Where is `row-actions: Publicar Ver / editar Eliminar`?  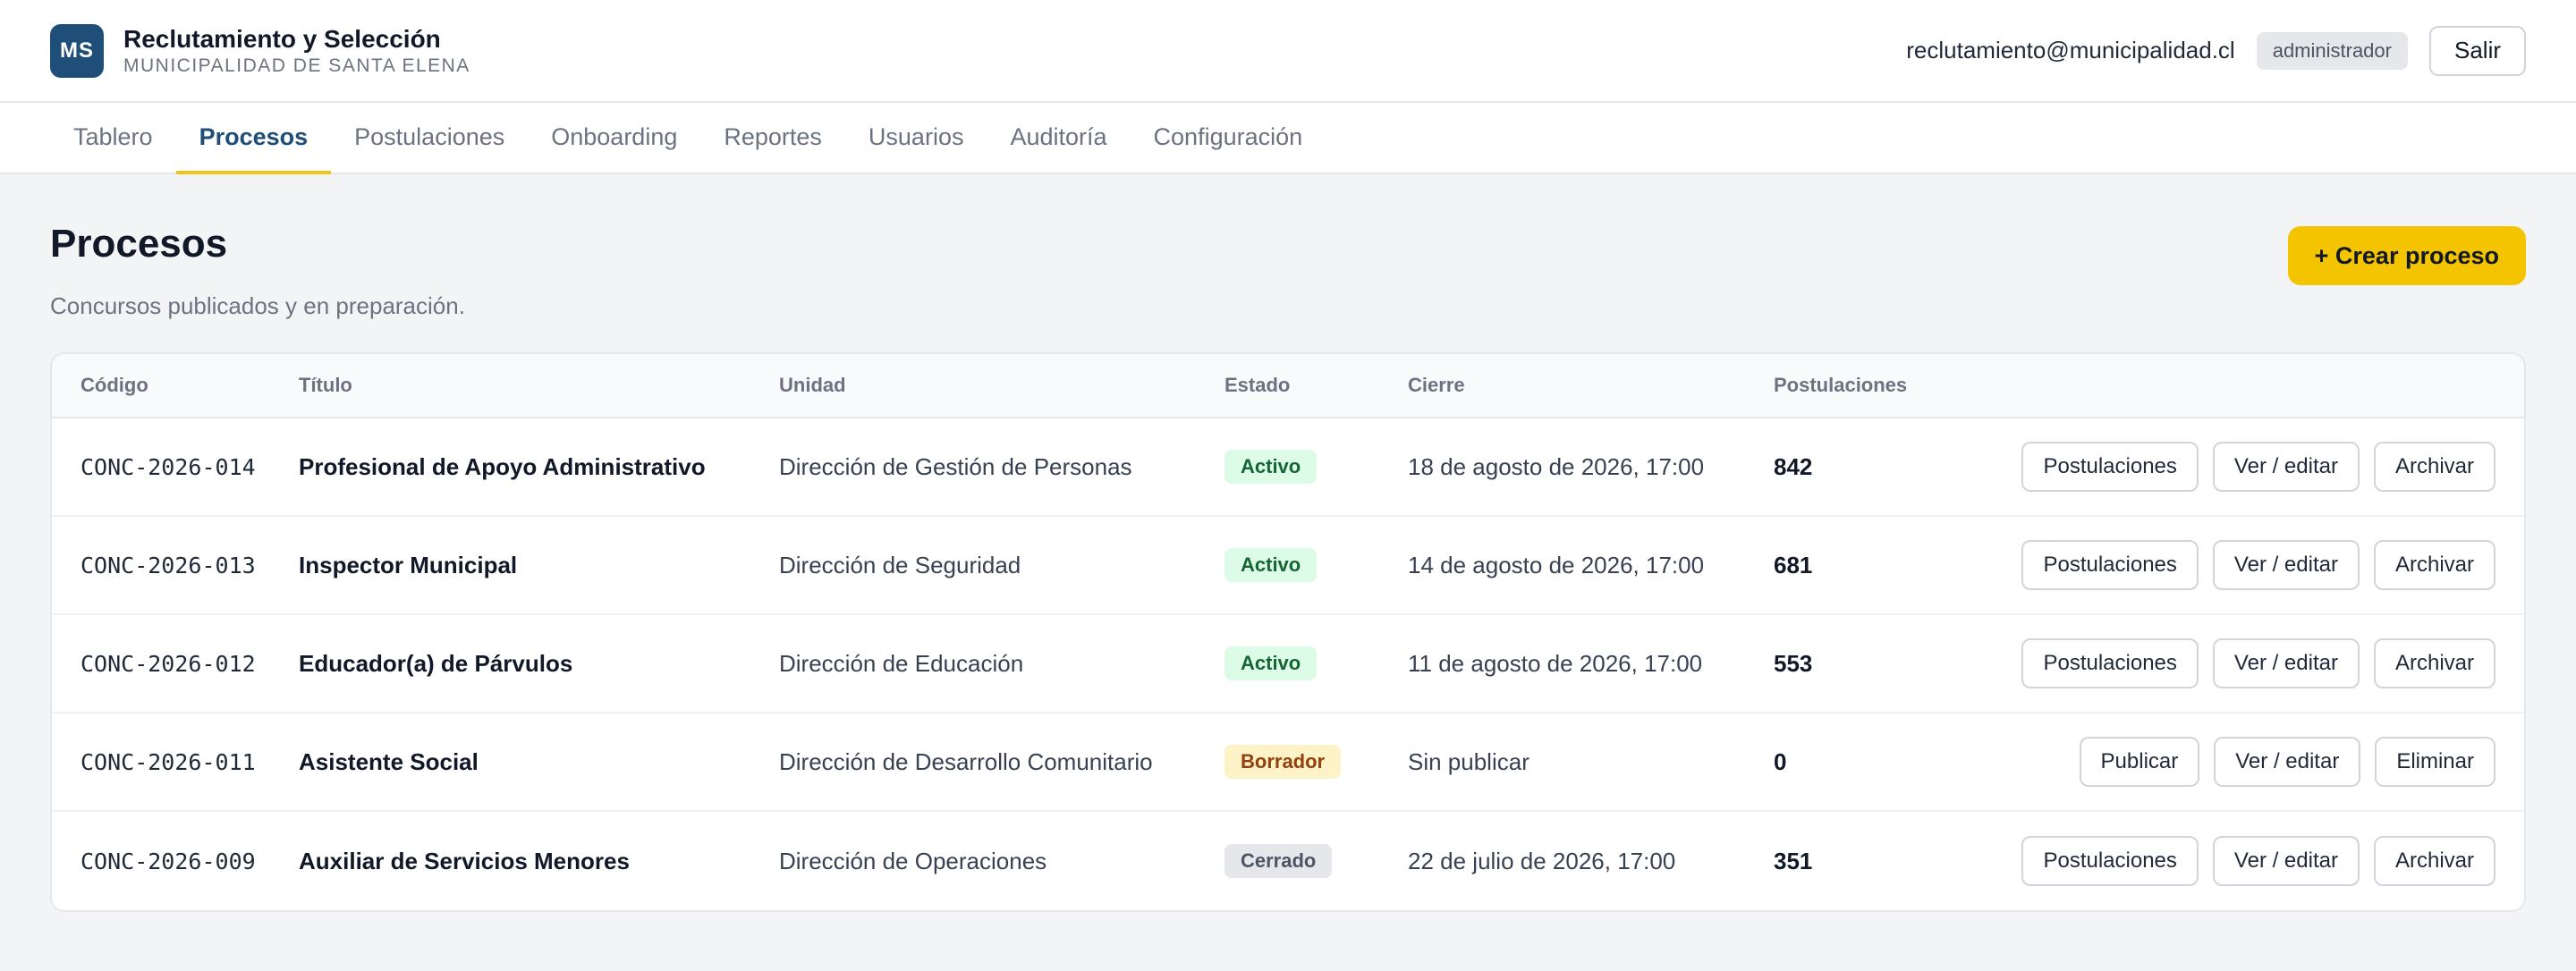 row-actions: Publicar Ver / editar Eliminar is located at coordinates (2238, 762).